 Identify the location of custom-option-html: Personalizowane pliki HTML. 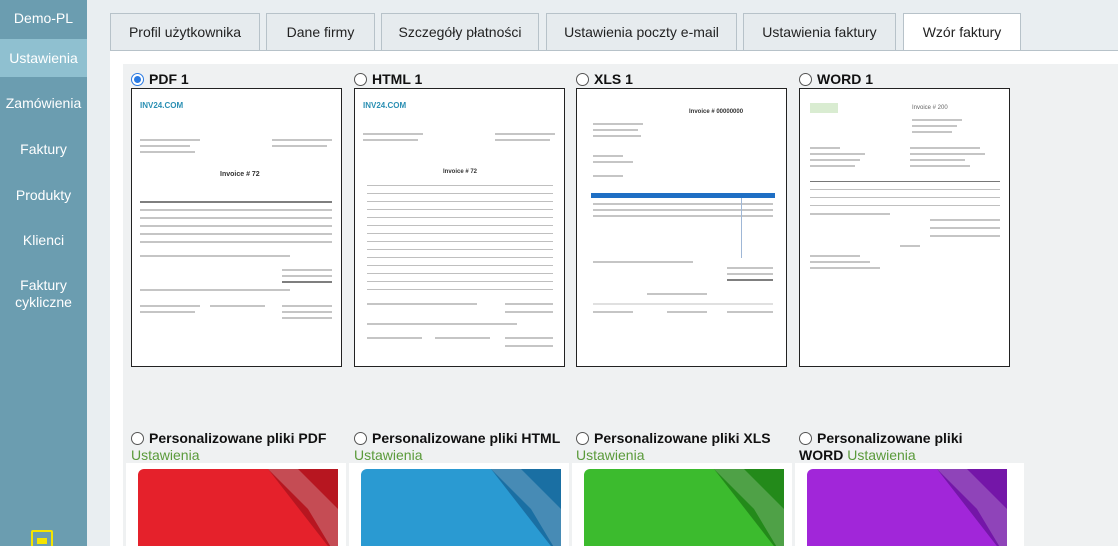
(457, 438).